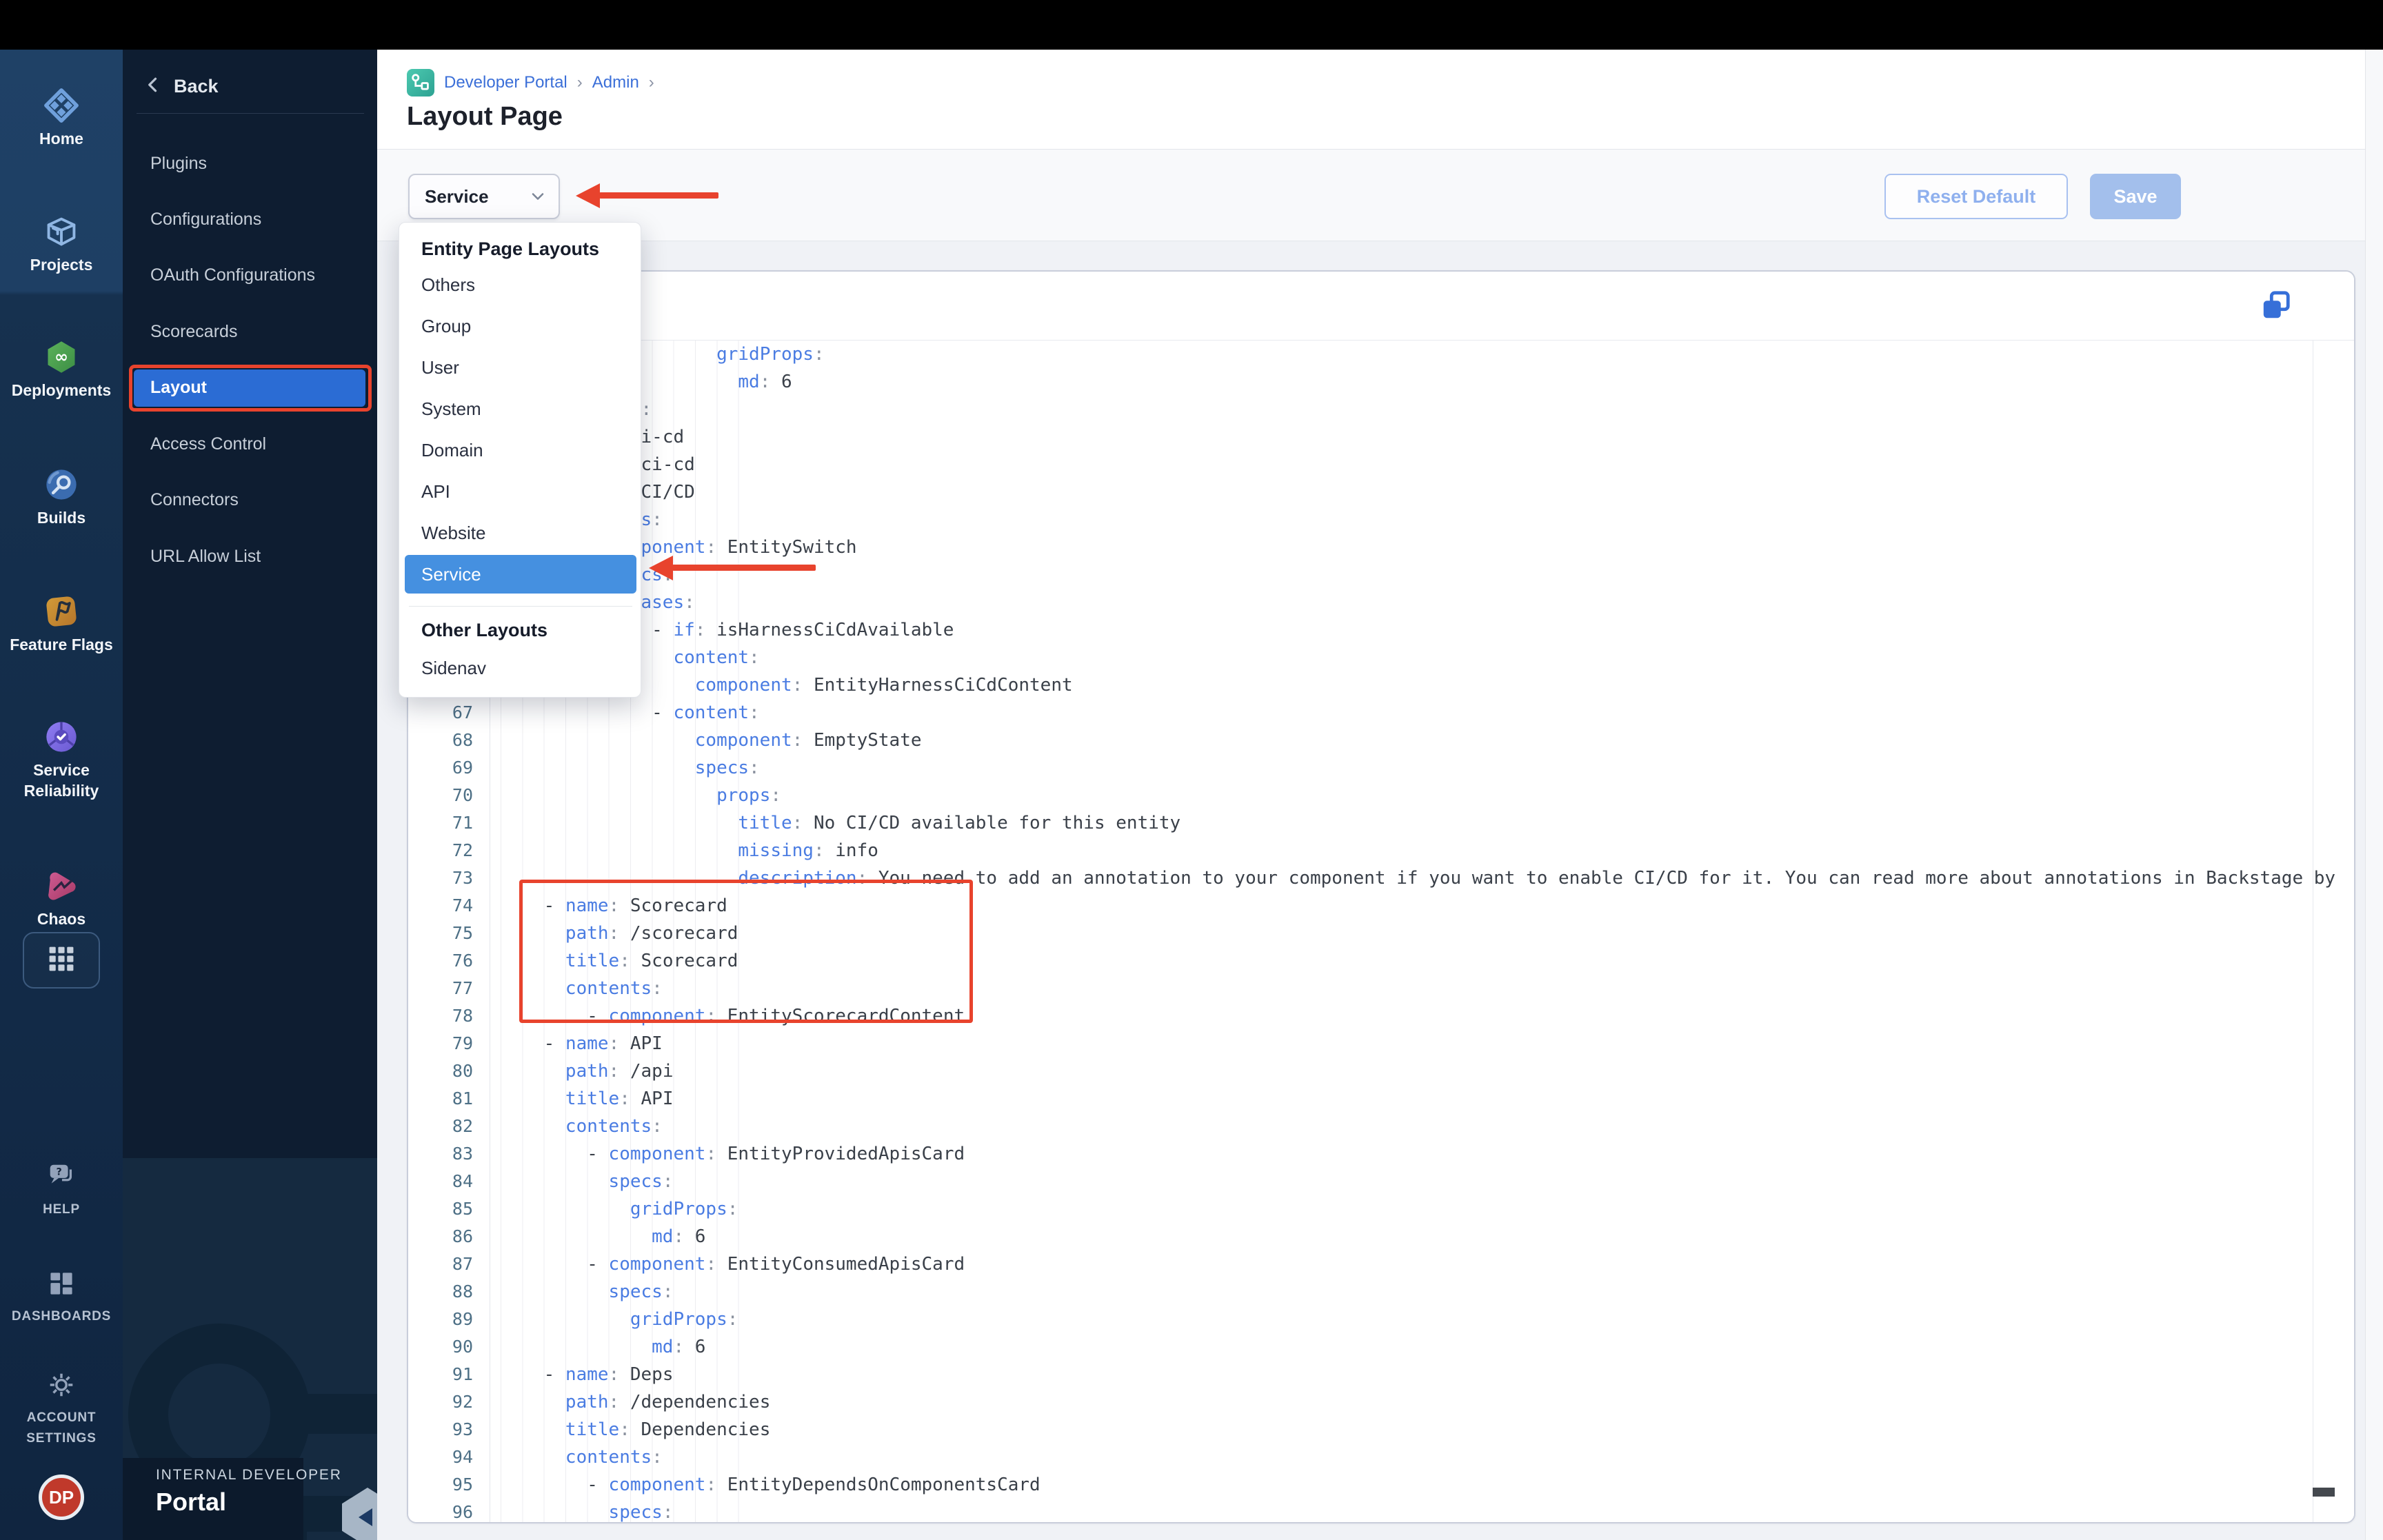  What do you see at coordinates (249, 501) in the screenshot?
I see `admin-nav-connectors: Connectors` at bounding box center [249, 501].